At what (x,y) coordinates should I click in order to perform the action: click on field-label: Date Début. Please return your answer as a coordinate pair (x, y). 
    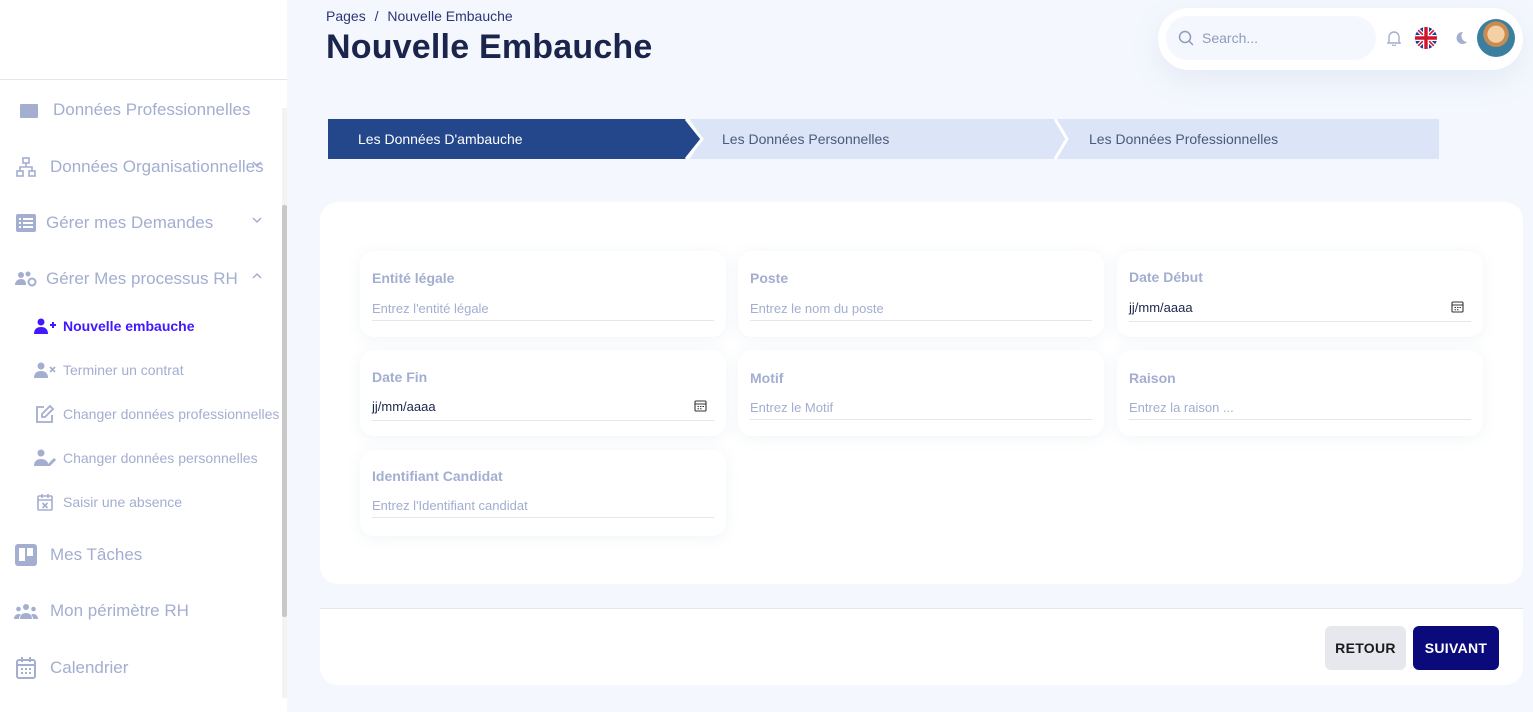
    Looking at the image, I should click on (1166, 277).